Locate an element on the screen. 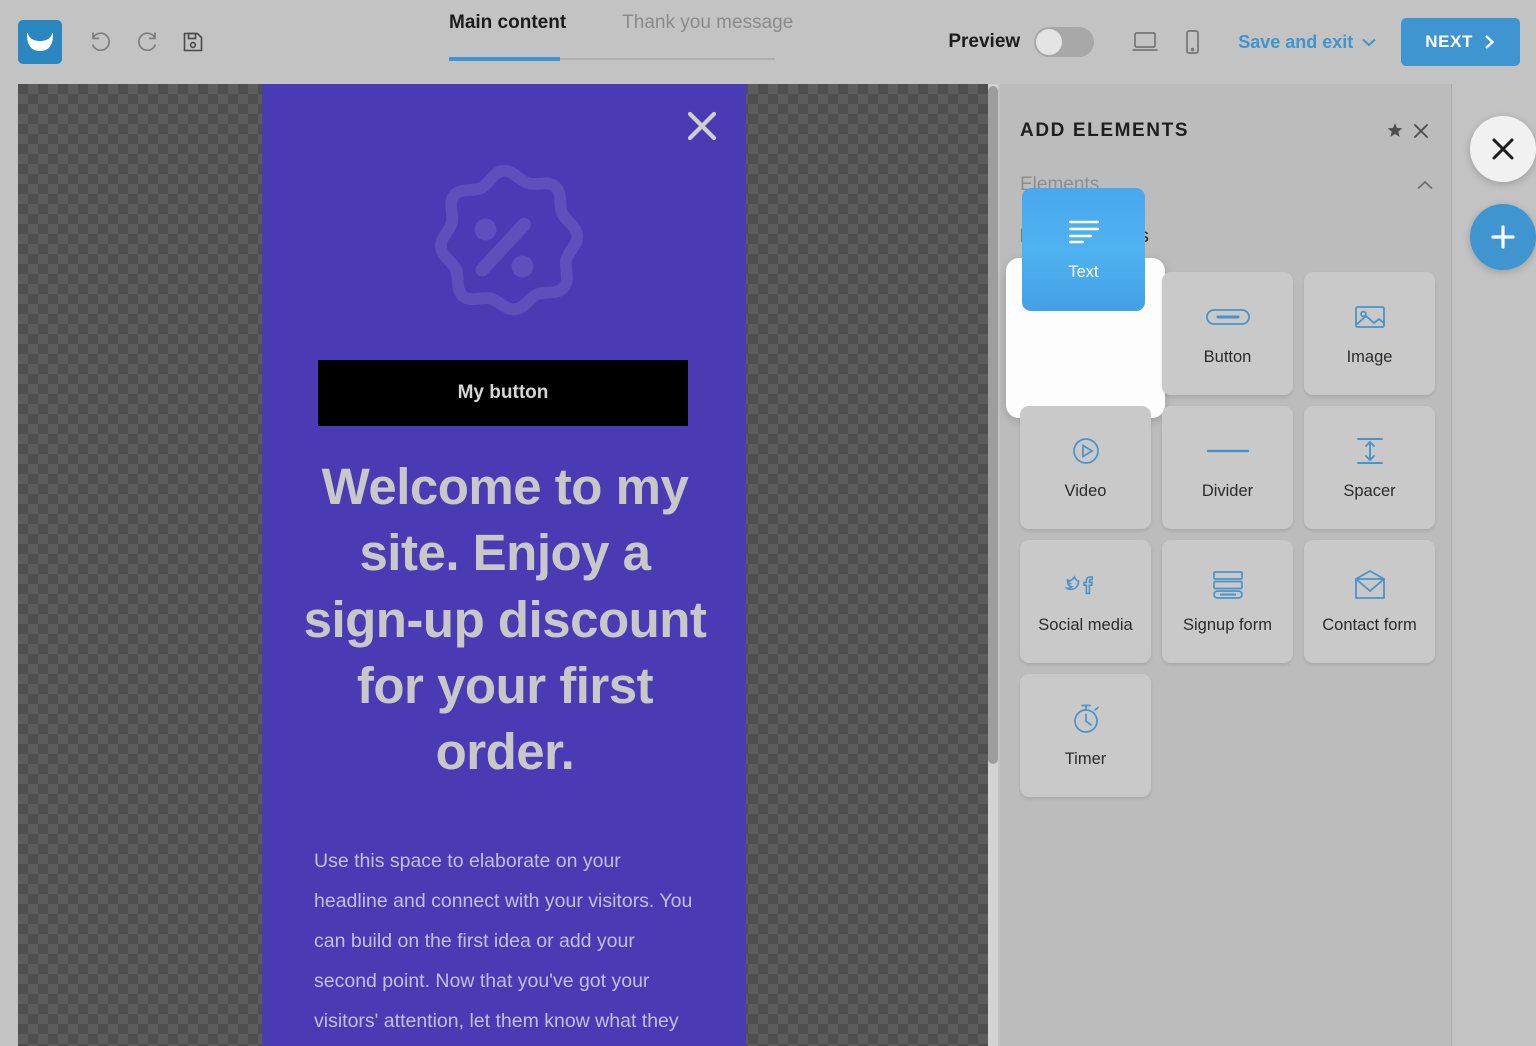  tile-social-media: Social media is located at coordinates (1085, 601).